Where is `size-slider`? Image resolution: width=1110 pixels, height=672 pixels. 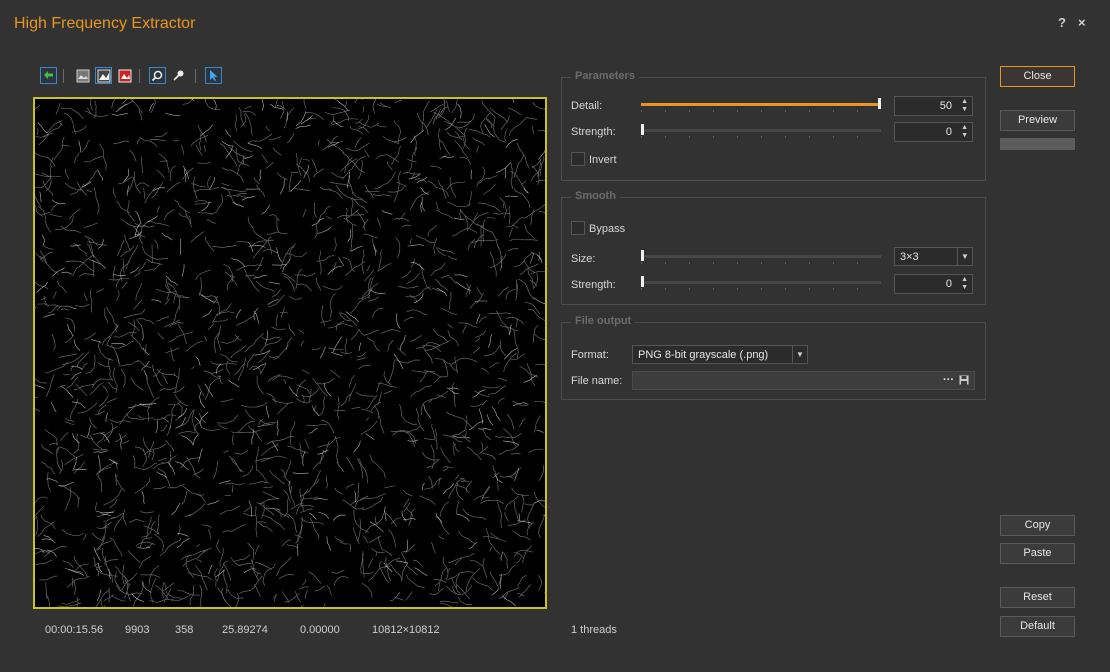
size-slider is located at coordinates (761, 257).